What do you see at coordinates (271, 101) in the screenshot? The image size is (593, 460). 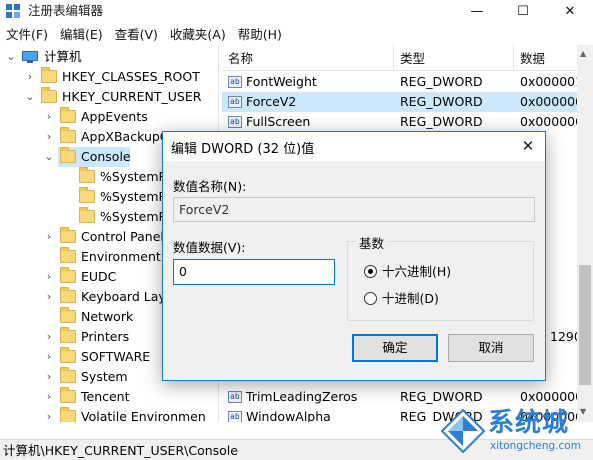 I see `cell-name: ForceV2` at bounding box center [271, 101].